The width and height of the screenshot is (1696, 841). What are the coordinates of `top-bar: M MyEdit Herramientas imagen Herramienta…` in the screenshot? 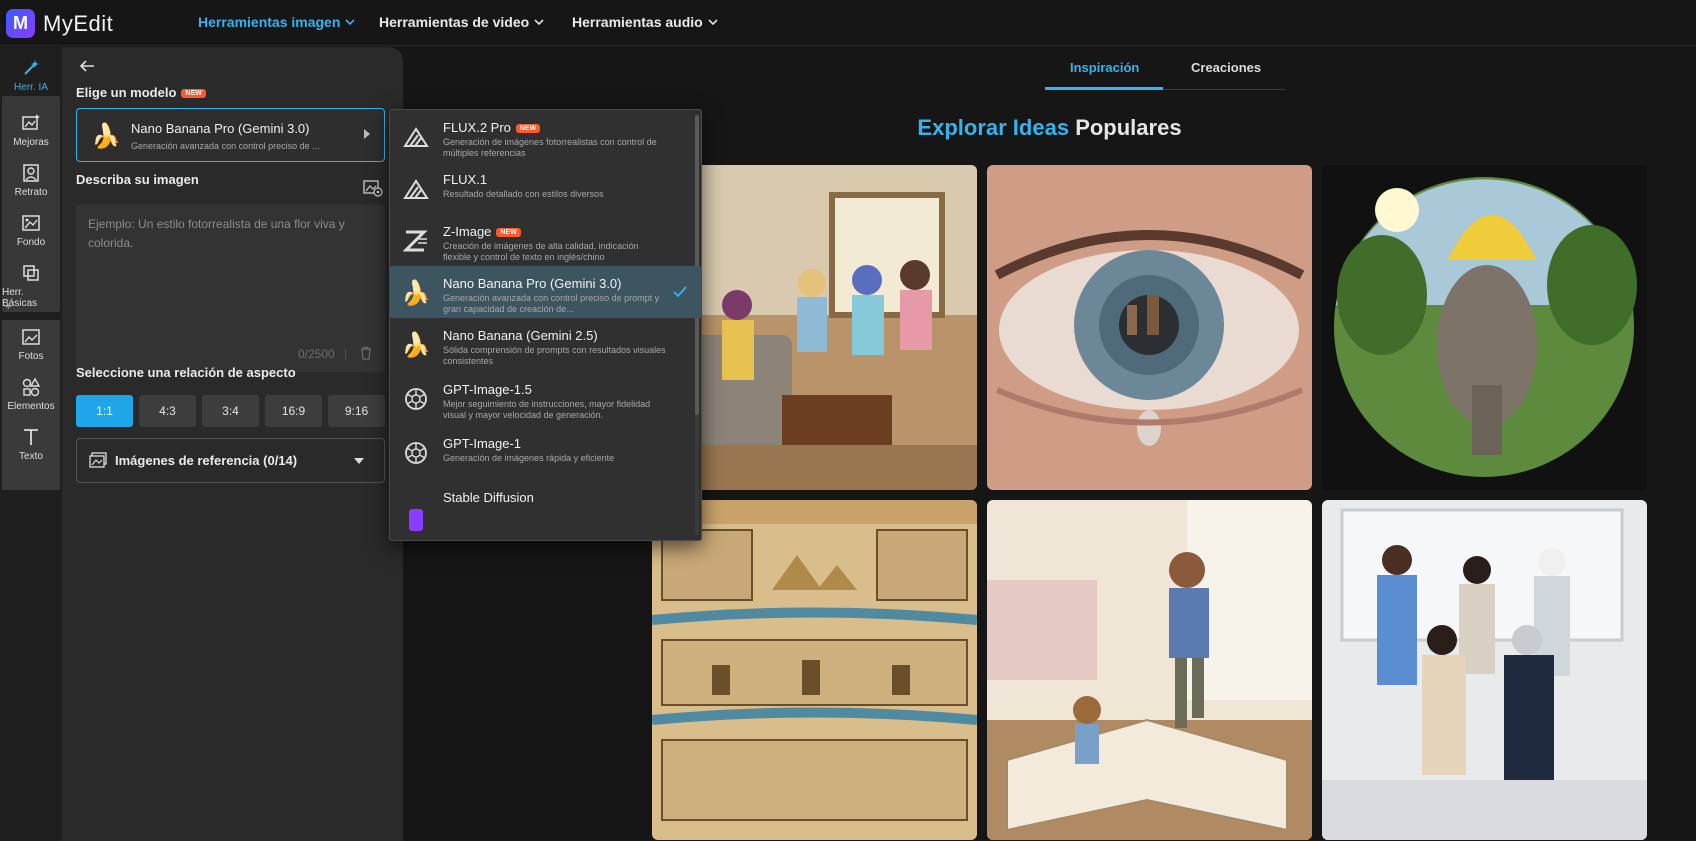 It's located at (848, 23).